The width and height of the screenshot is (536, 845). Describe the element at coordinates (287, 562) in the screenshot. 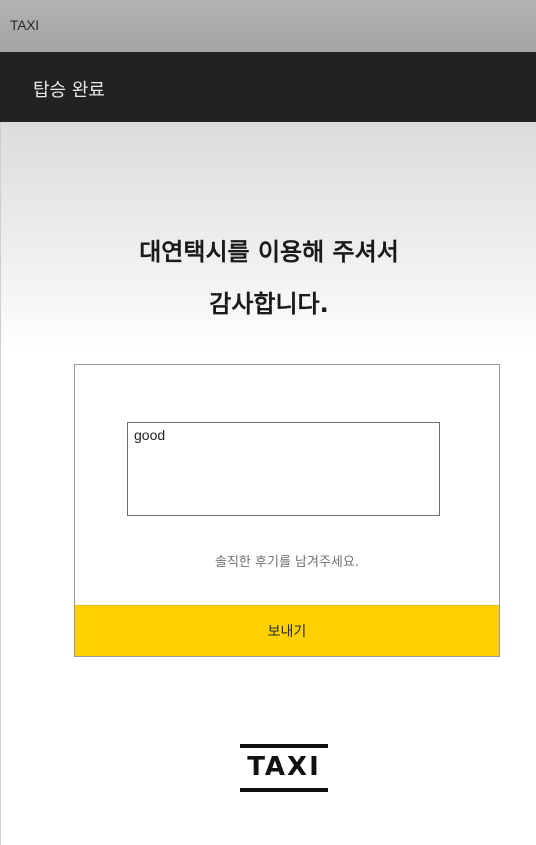

I see `review-hint: 솔직한 후기를 남겨주세요.` at that location.